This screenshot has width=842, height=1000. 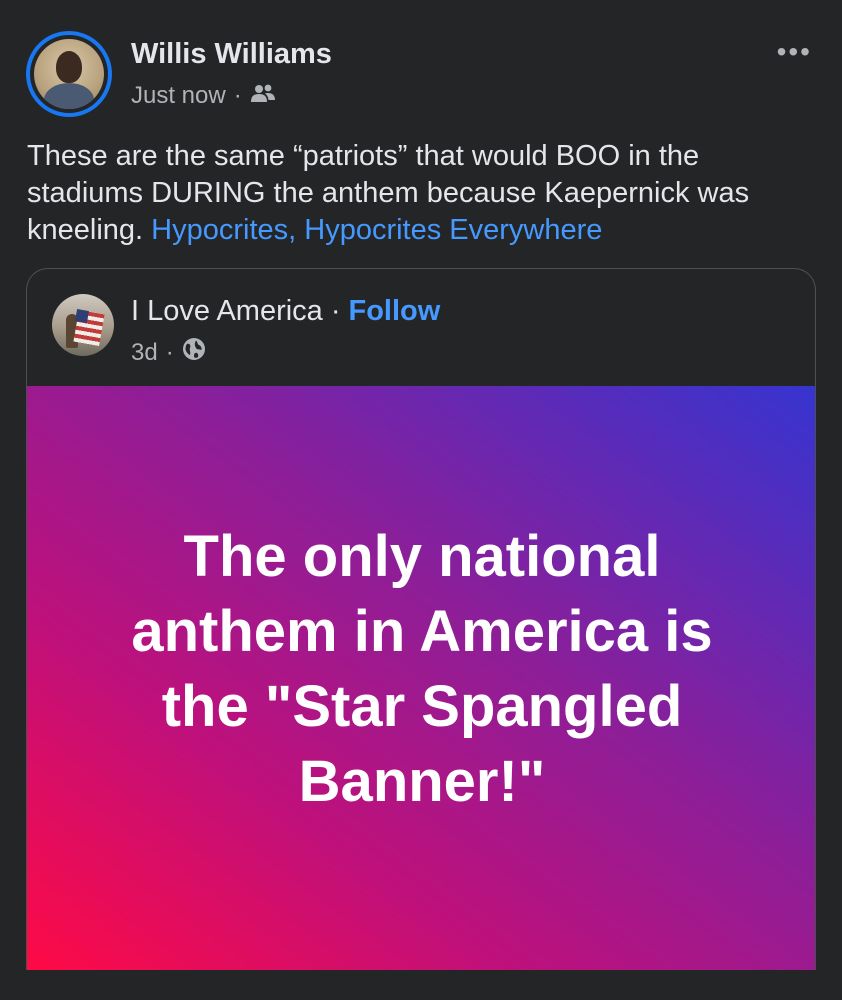 I want to click on shared-meta: 3d ·, so click(x=168, y=352).